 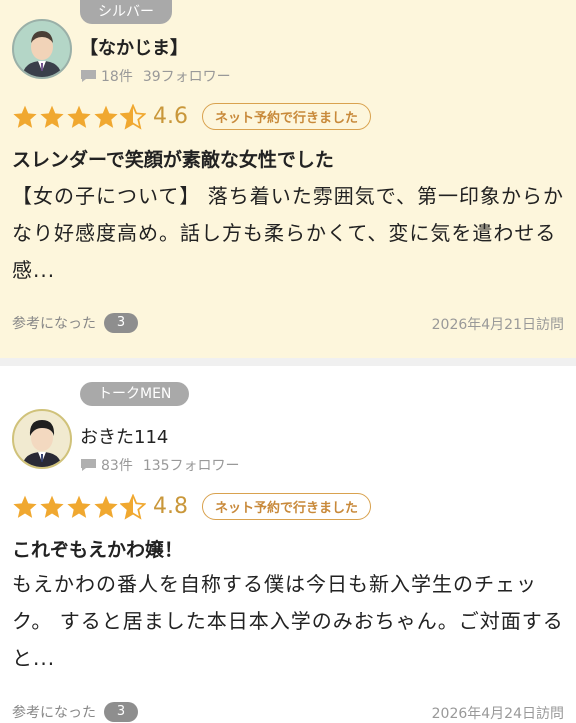 I want to click on rating-score: 4.6, so click(x=170, y=116).